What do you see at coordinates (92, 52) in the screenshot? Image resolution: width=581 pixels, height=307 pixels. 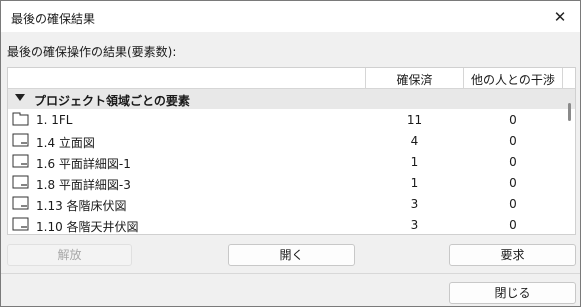 I see `results-caption: 最後の確保操作の結果(要素数):` at bounding box center [92, 52].